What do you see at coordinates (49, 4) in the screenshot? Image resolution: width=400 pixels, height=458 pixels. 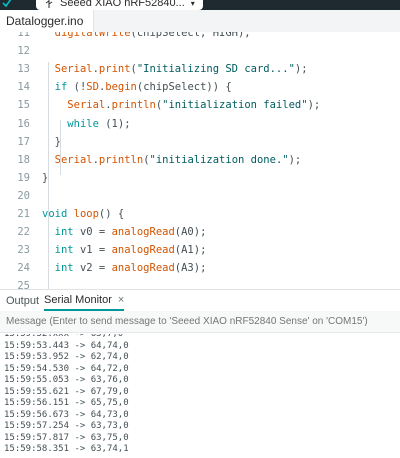 I see `usb-icon` at bounding box center [49, 4].